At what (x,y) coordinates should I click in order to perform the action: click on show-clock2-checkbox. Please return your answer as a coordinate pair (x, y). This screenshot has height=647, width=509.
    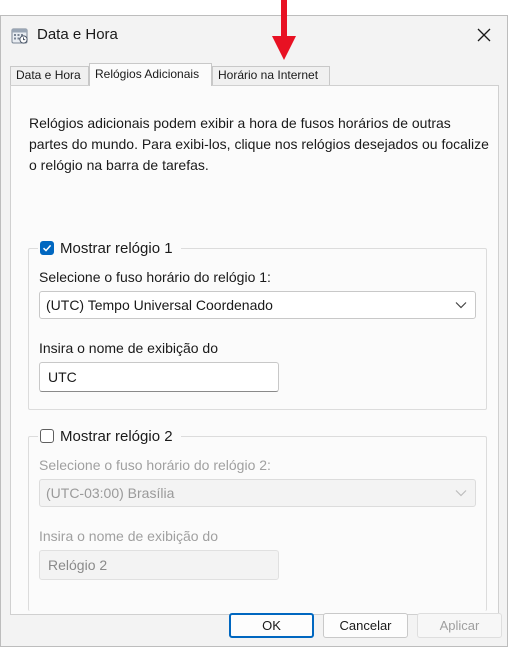
    Looking at the image, I should click on (47, 436).